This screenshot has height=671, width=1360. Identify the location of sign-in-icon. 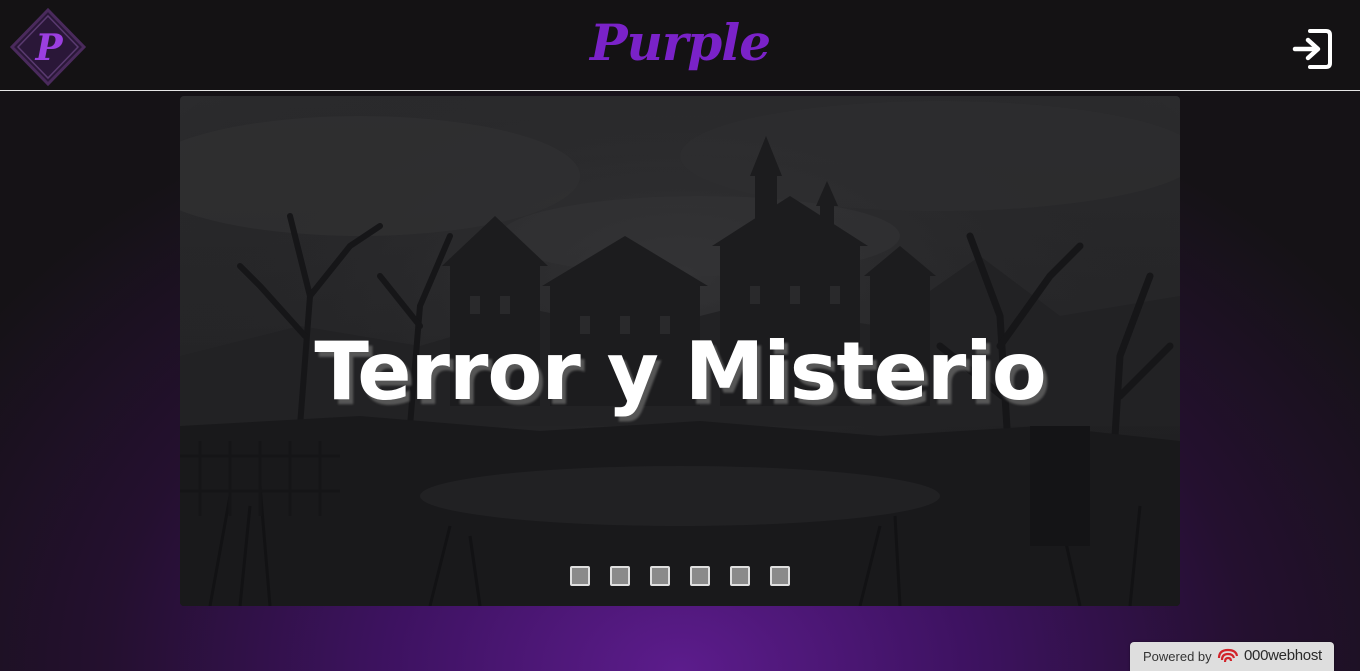
(1312, 49).